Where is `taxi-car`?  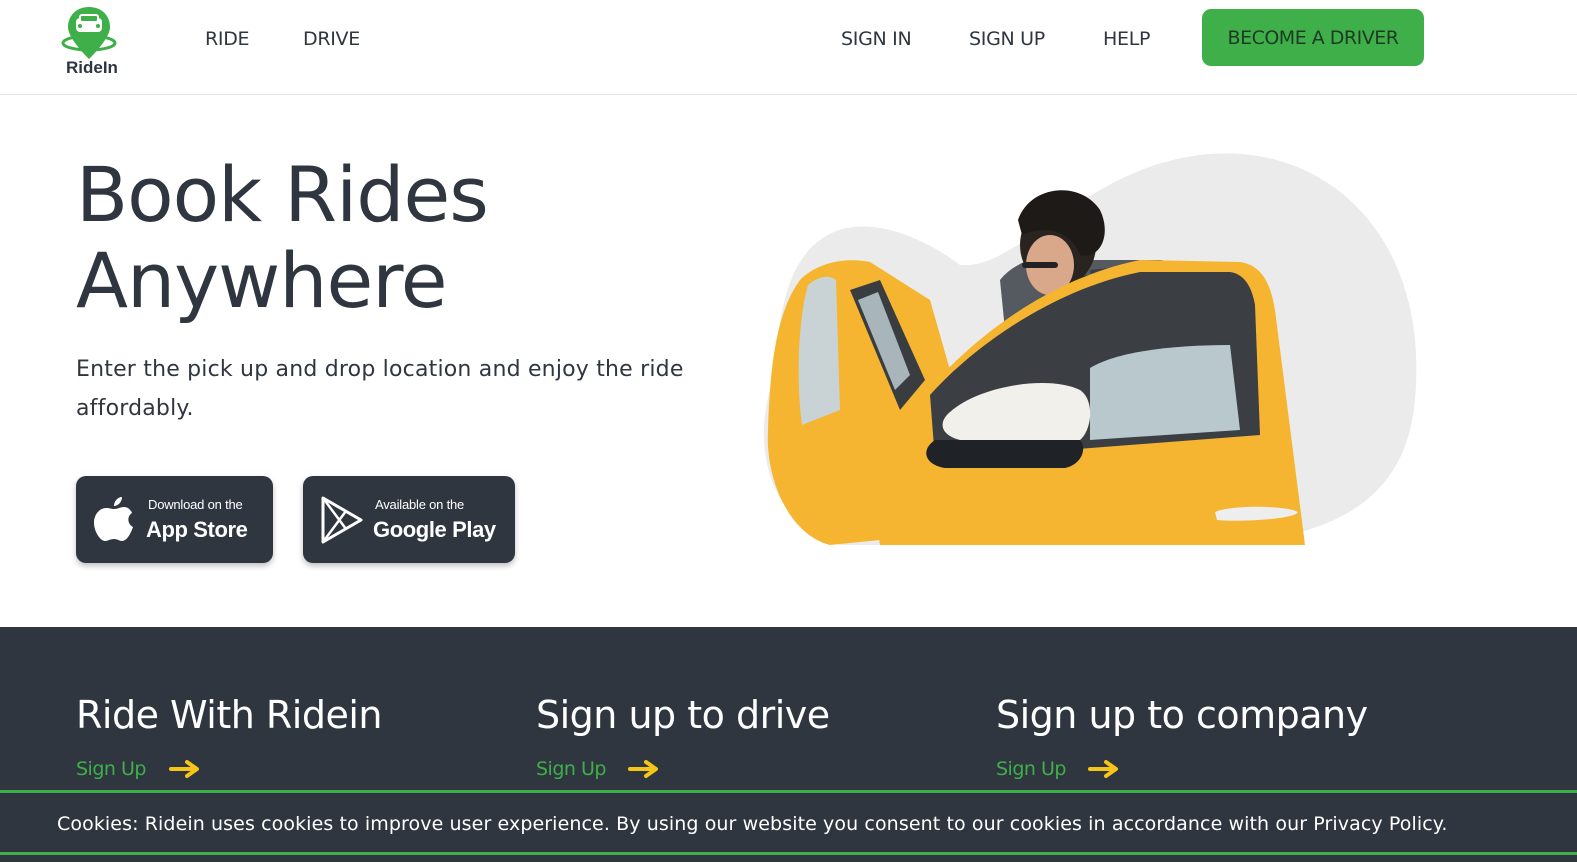
taxi-car is located at coordinates (1036, 402).